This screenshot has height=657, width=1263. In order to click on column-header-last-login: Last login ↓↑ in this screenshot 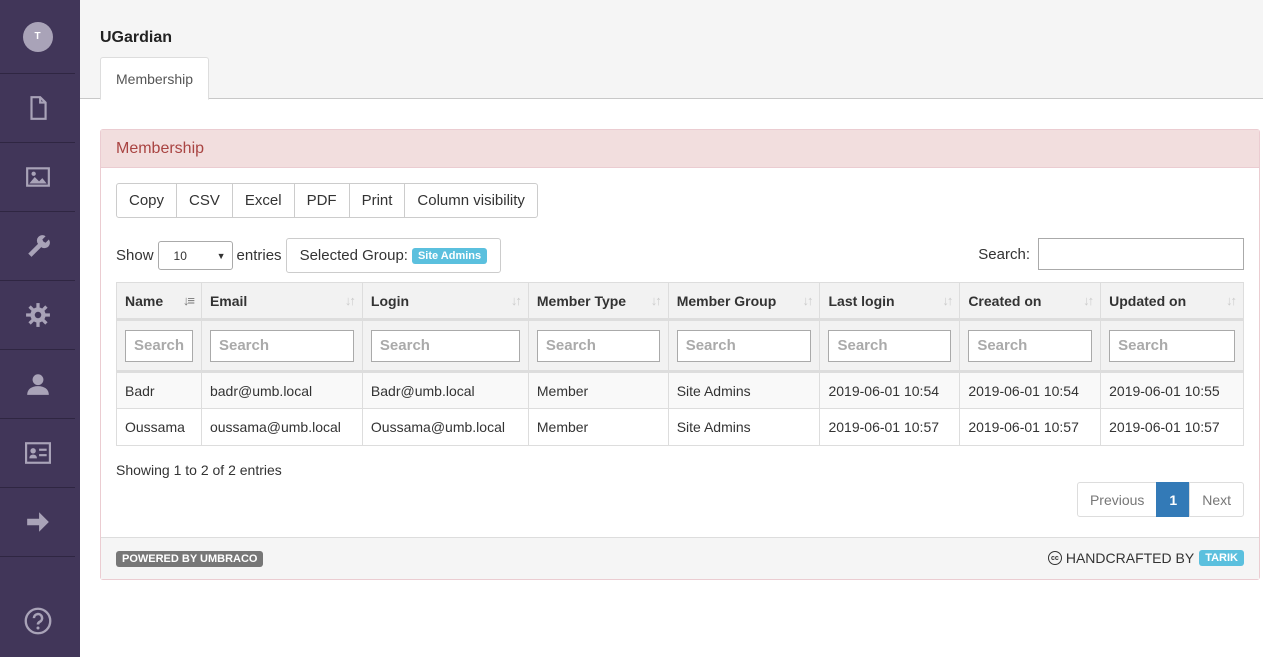, I will do `click(890, 301)`.